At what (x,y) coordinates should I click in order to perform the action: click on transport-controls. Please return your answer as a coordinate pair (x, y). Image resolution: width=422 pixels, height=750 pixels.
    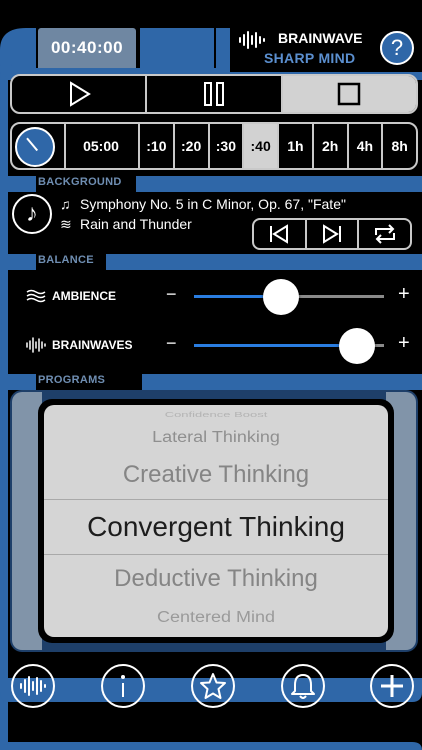
    Looking at the image, I should click on (214, 94).